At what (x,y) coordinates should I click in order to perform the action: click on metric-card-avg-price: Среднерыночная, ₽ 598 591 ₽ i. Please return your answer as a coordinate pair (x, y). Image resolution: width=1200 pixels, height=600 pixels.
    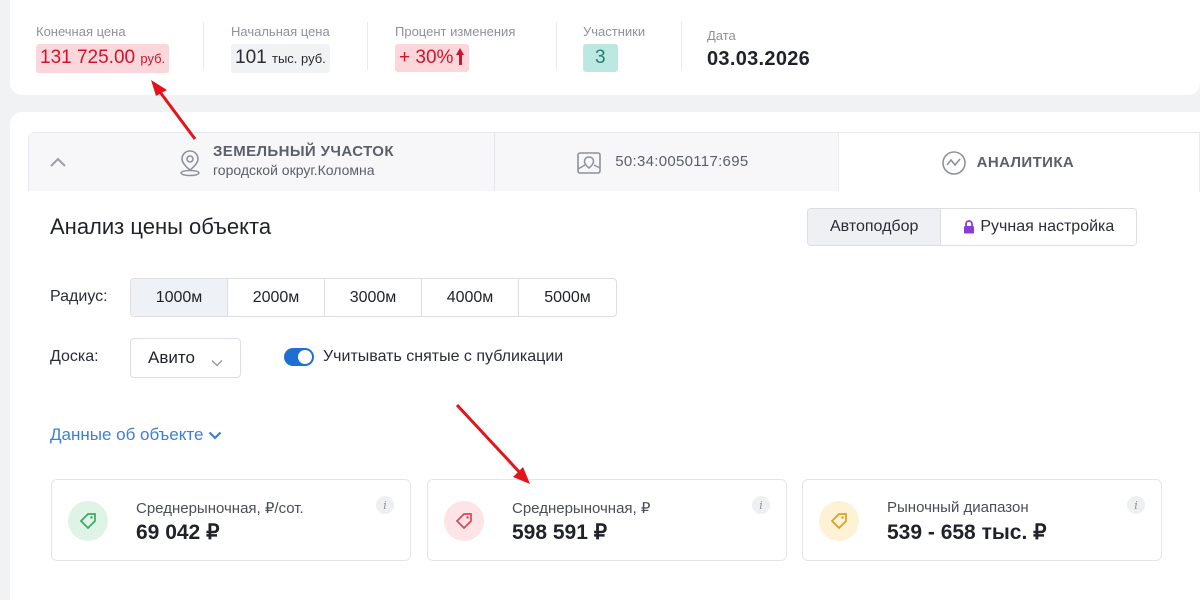
    Looking at the image, I should click on (607, 520).